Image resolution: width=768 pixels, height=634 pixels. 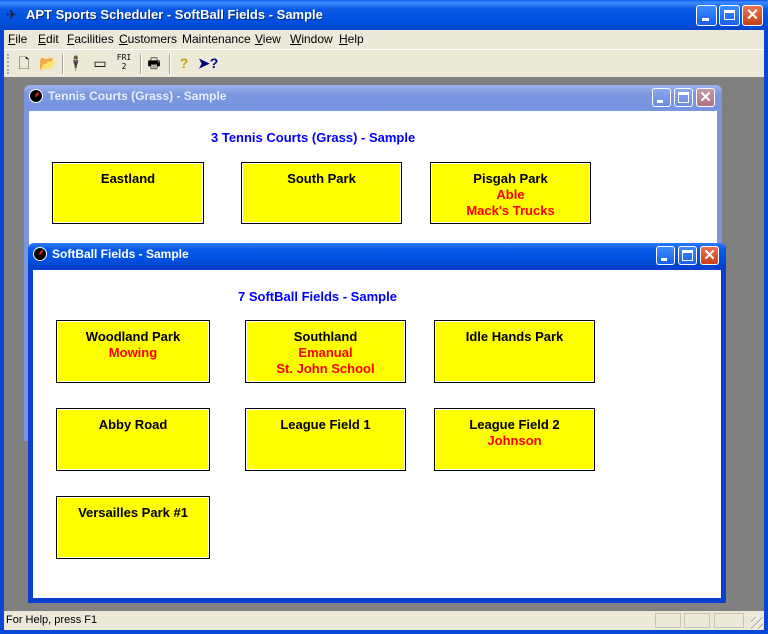 I want to click on softball-window-title: SoftBall Fields - Sample, so click(x=120, y=254).